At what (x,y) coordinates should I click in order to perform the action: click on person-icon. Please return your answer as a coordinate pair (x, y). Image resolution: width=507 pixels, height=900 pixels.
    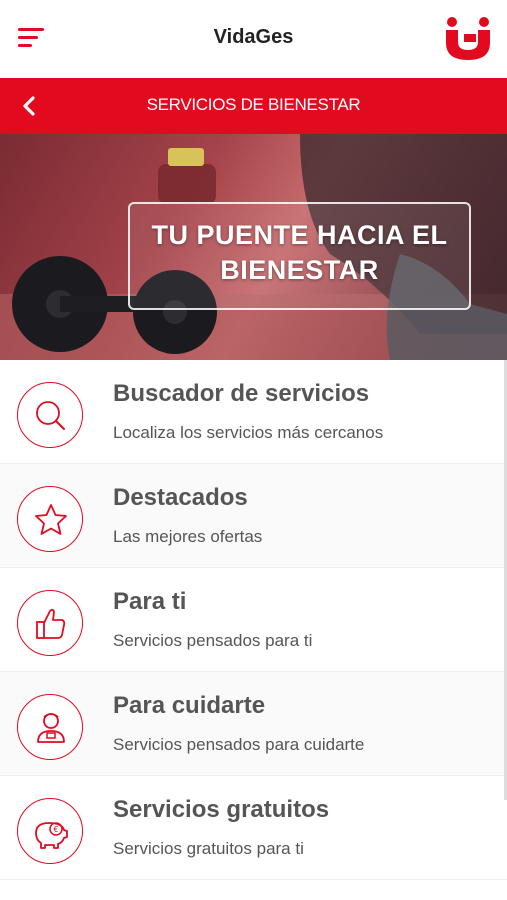
    Looking at the image, I should click on (50, 727).